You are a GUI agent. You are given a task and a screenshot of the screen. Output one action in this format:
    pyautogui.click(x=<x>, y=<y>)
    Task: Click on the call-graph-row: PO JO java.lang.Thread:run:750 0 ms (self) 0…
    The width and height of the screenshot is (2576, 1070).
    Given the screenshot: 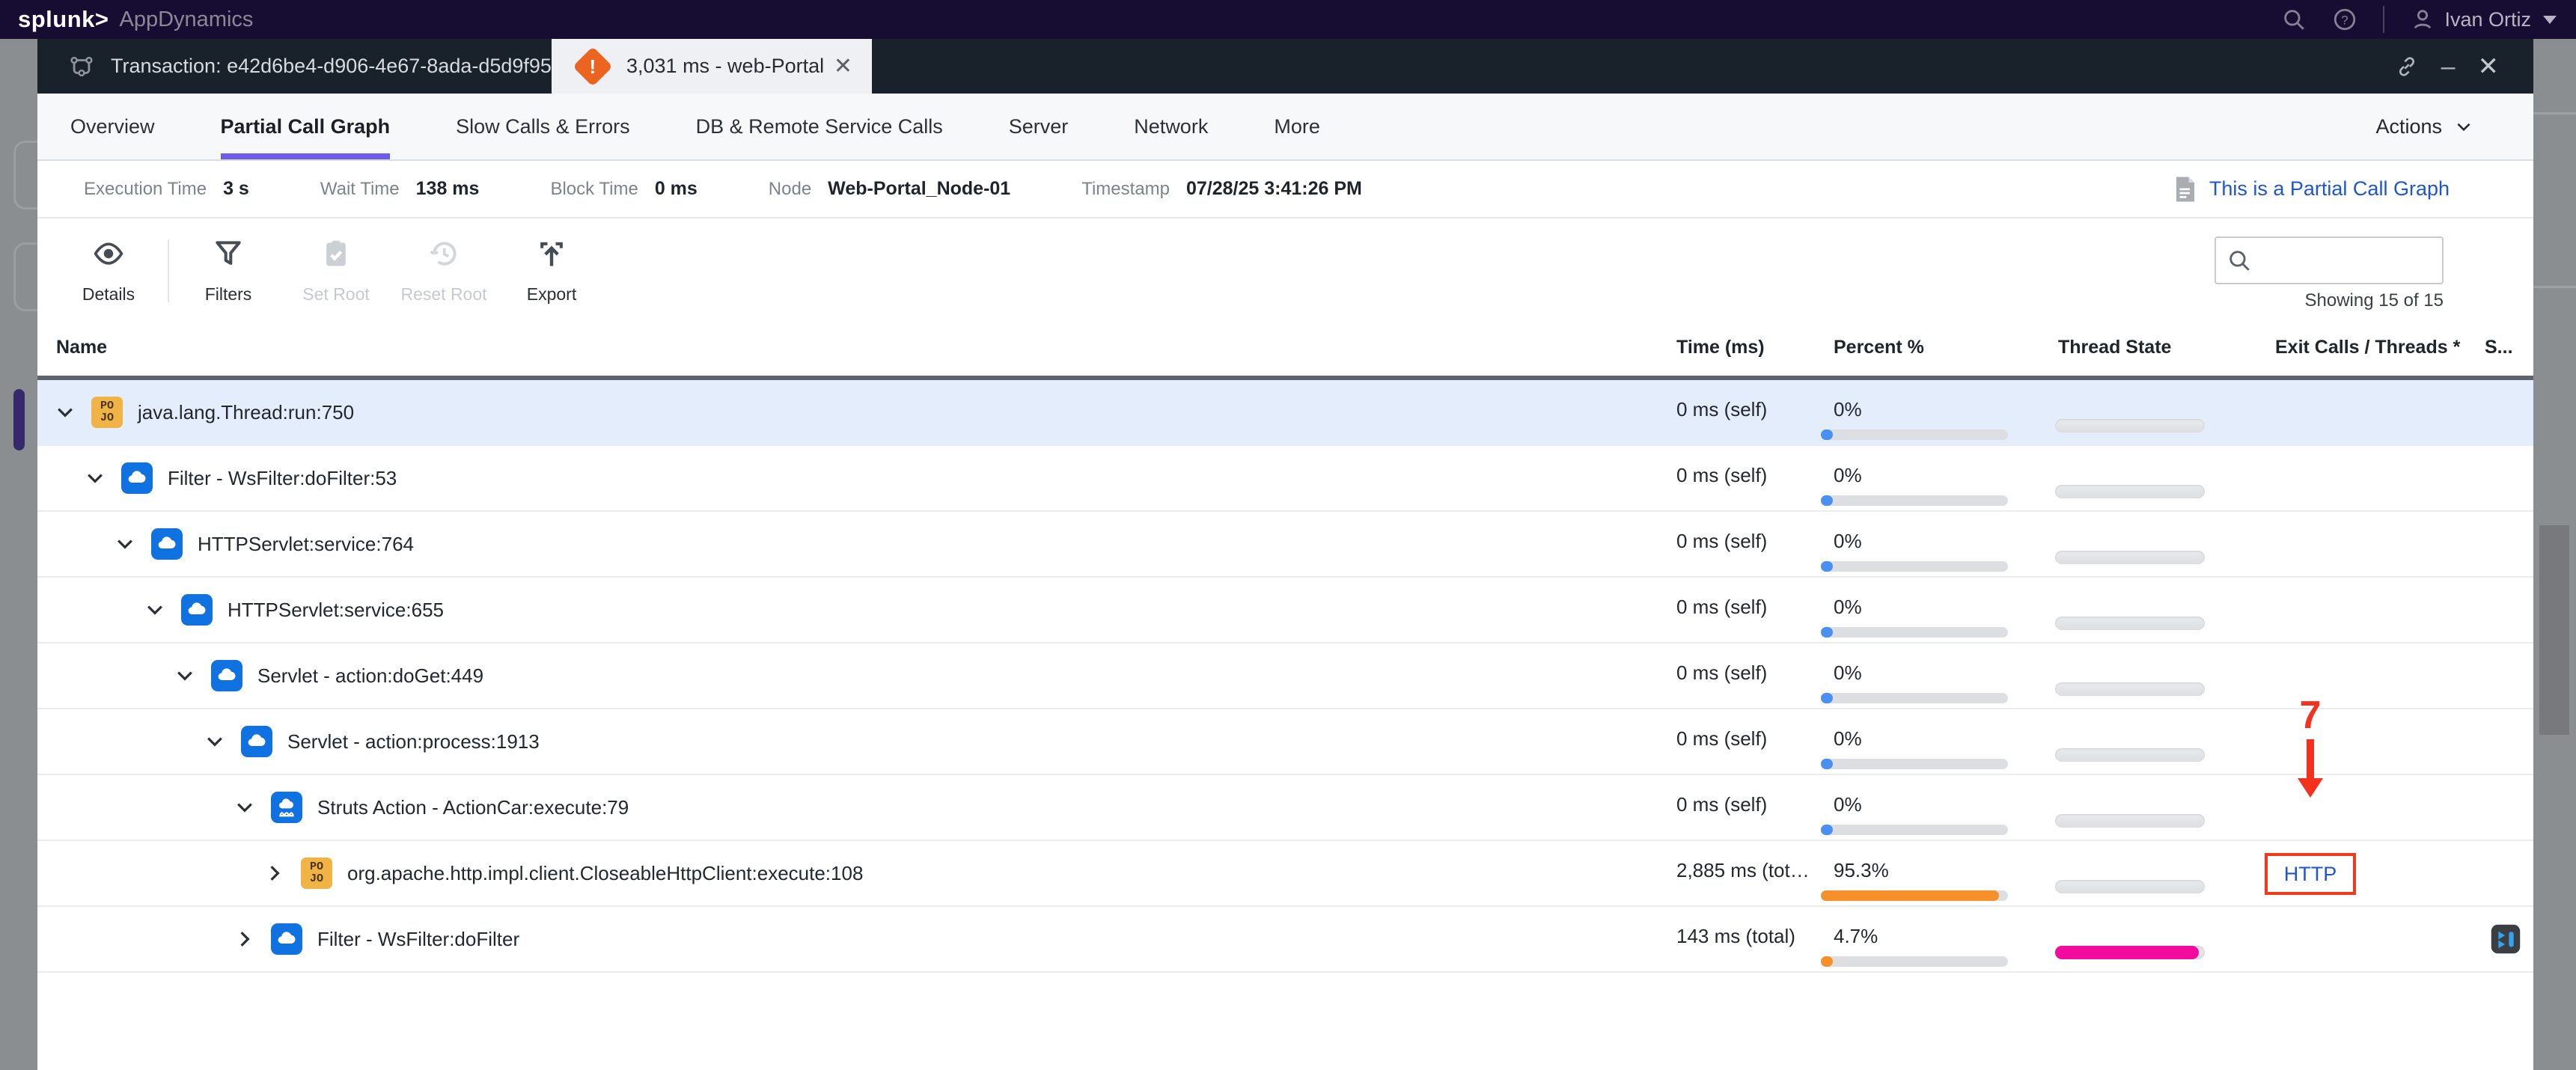 What is the action you would take?
    pyautogui.click(x=1285, y=413)
    